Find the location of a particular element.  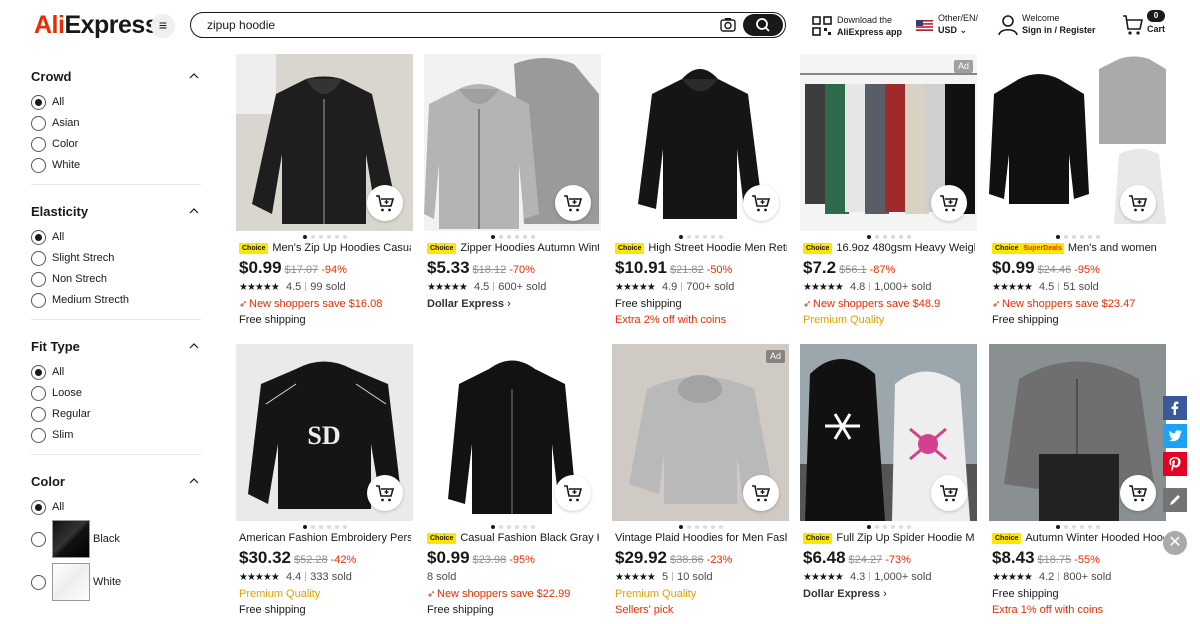

filter-option: White is located at coordinates (116, 165).